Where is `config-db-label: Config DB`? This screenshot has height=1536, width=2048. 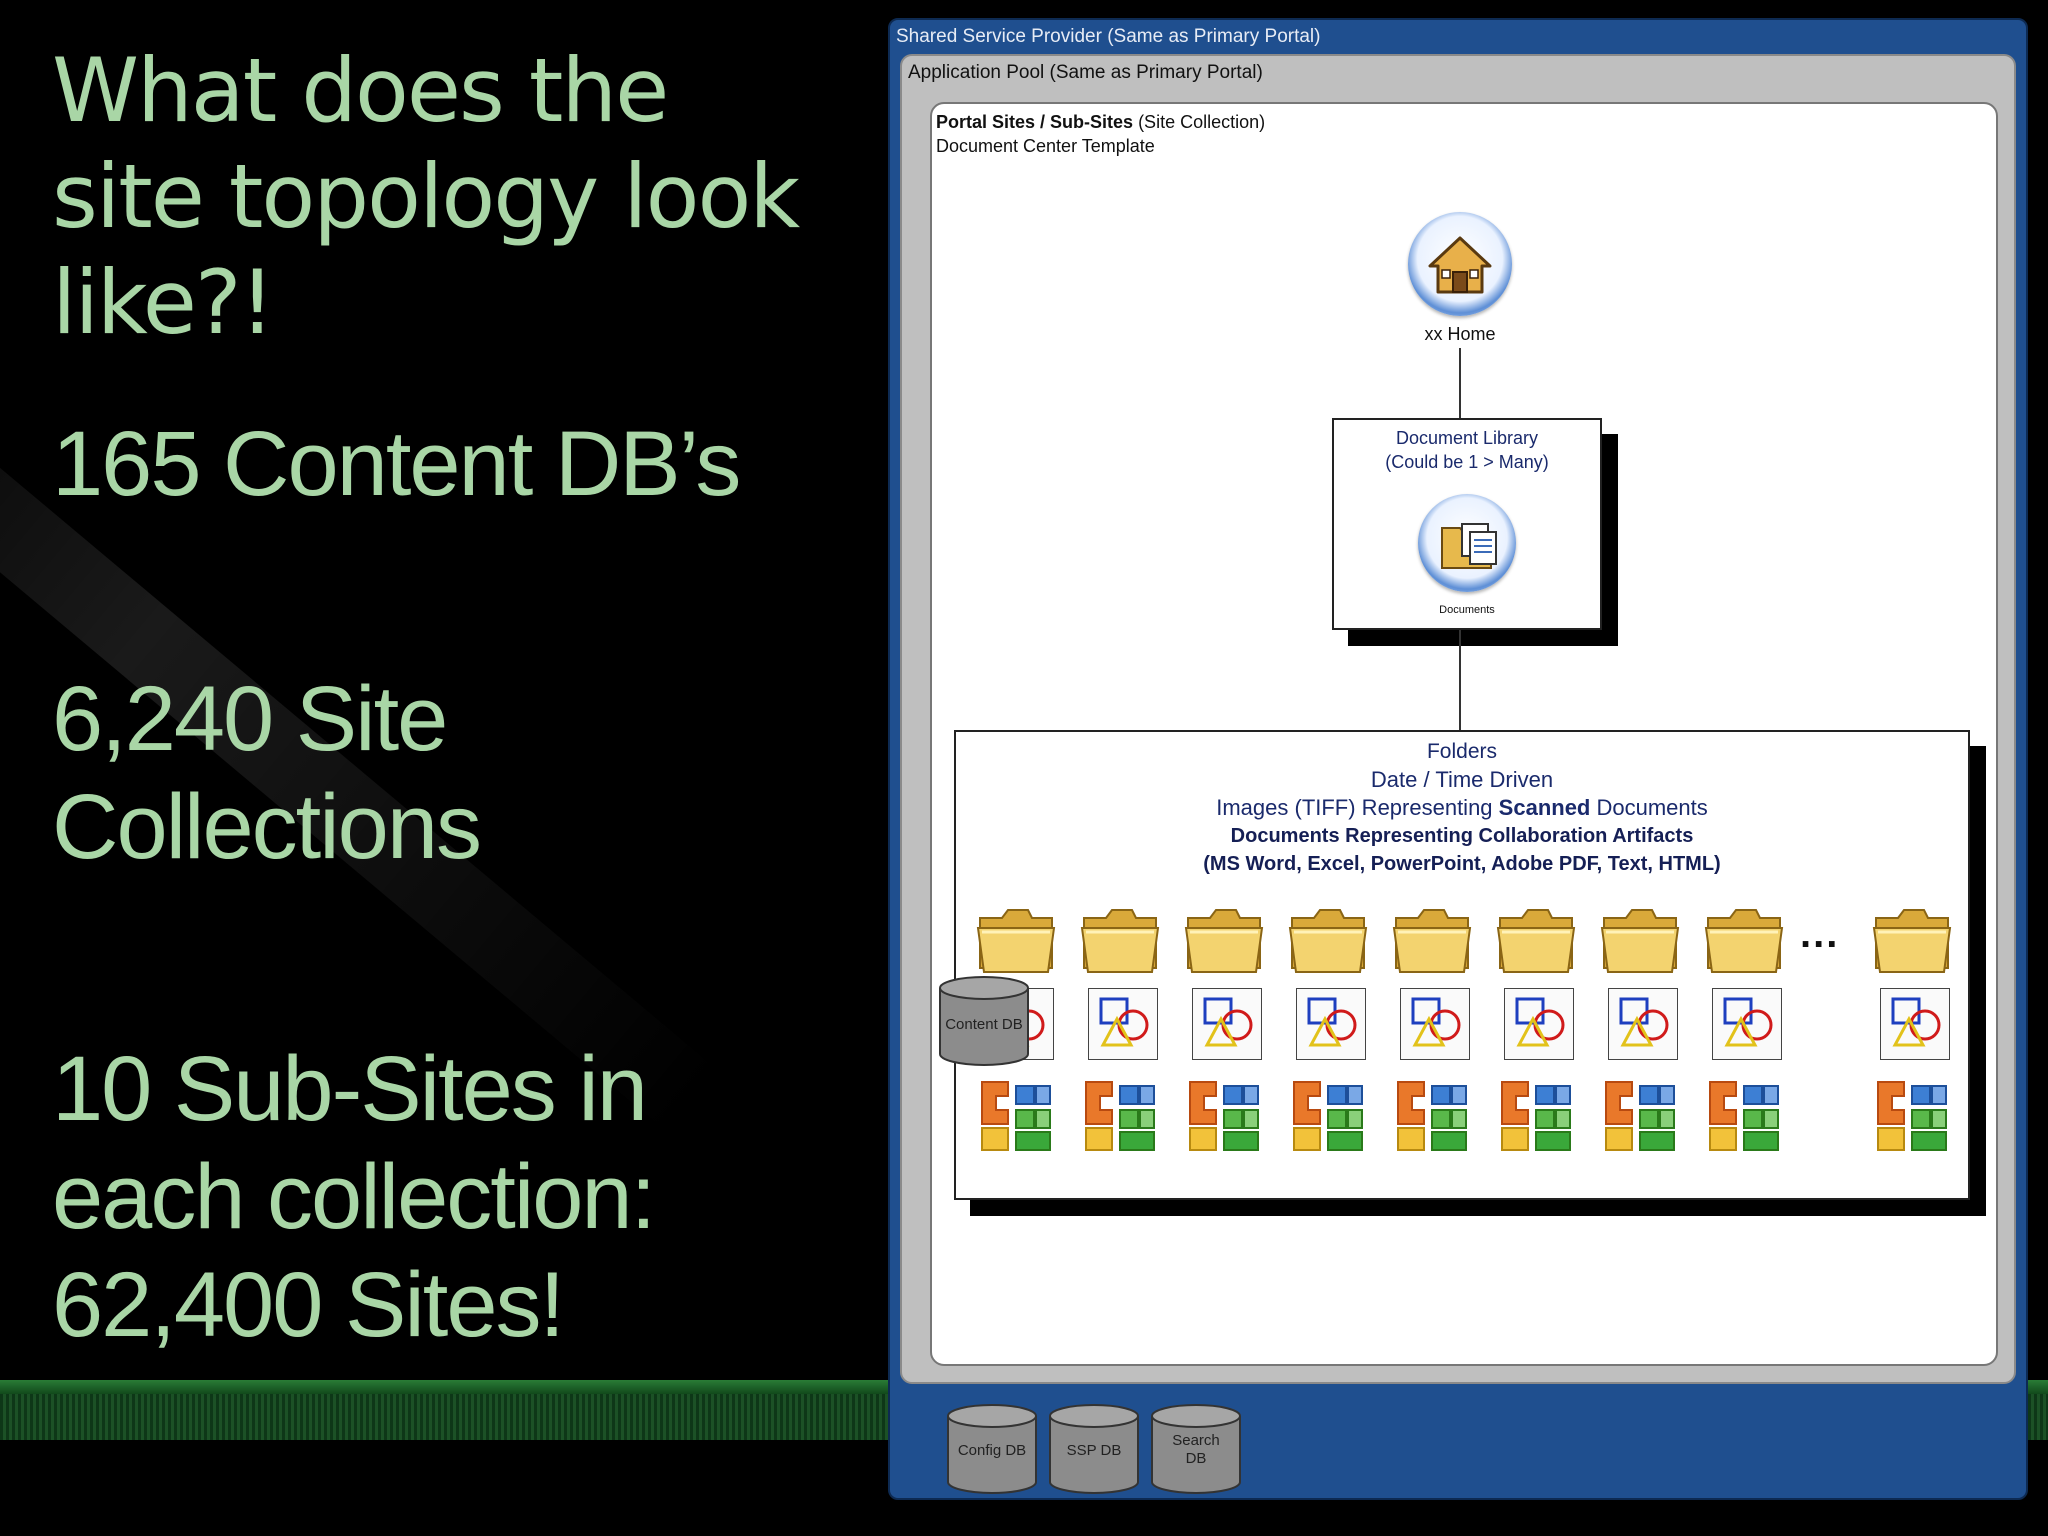
config-db-label: Config DB is located at coordinates (992, 1450).